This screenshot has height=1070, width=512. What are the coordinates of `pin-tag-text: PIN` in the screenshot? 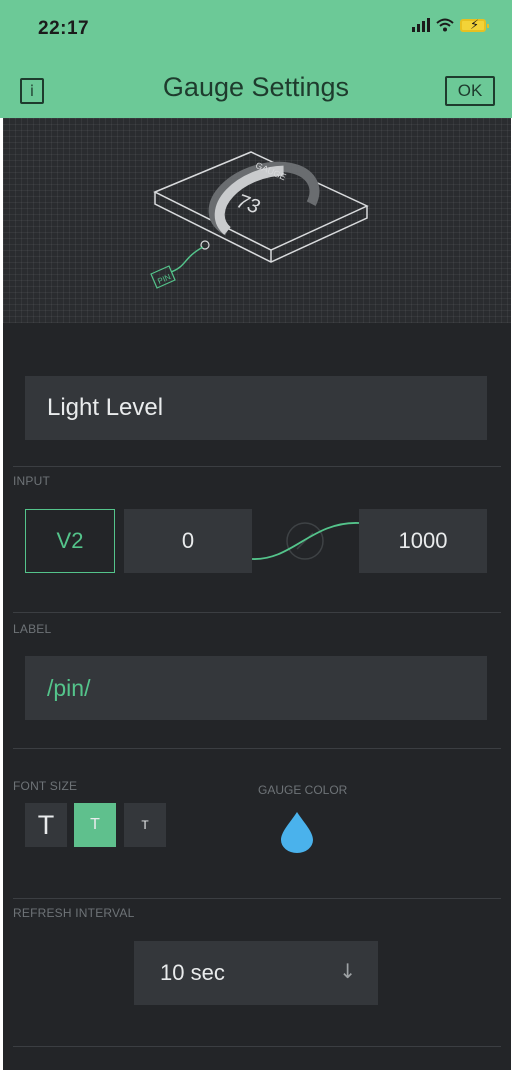 It's located at (164, 279).